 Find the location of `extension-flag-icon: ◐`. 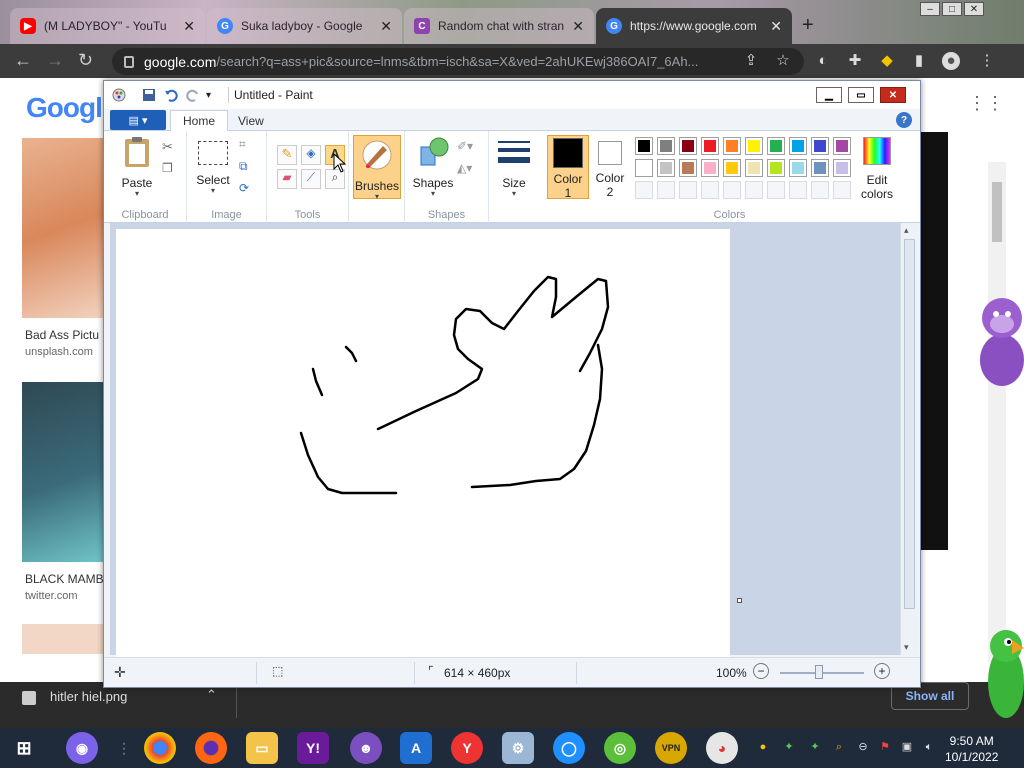

extension-flag-icon: ◐ is located at coordinates (823, 61).